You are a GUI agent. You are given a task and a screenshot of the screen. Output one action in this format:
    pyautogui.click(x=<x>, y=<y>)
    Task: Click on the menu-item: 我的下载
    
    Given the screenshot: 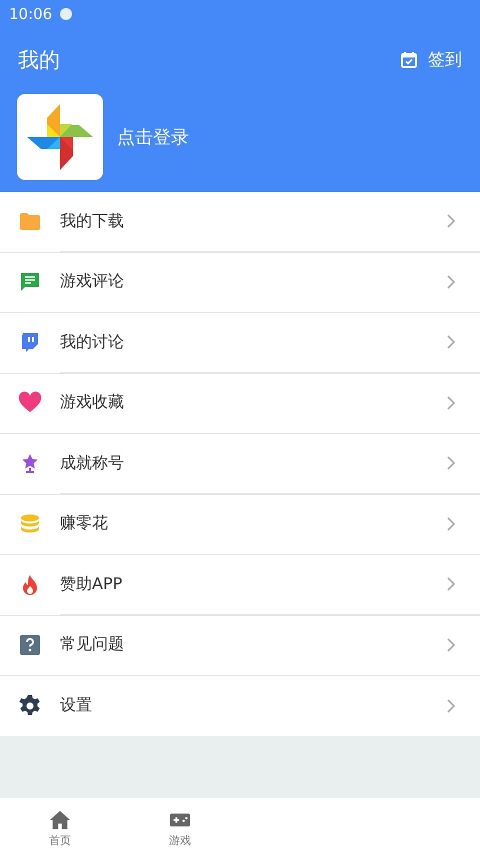 What is the action you would take?
    pyautogui.click(x=240, y=222)
    